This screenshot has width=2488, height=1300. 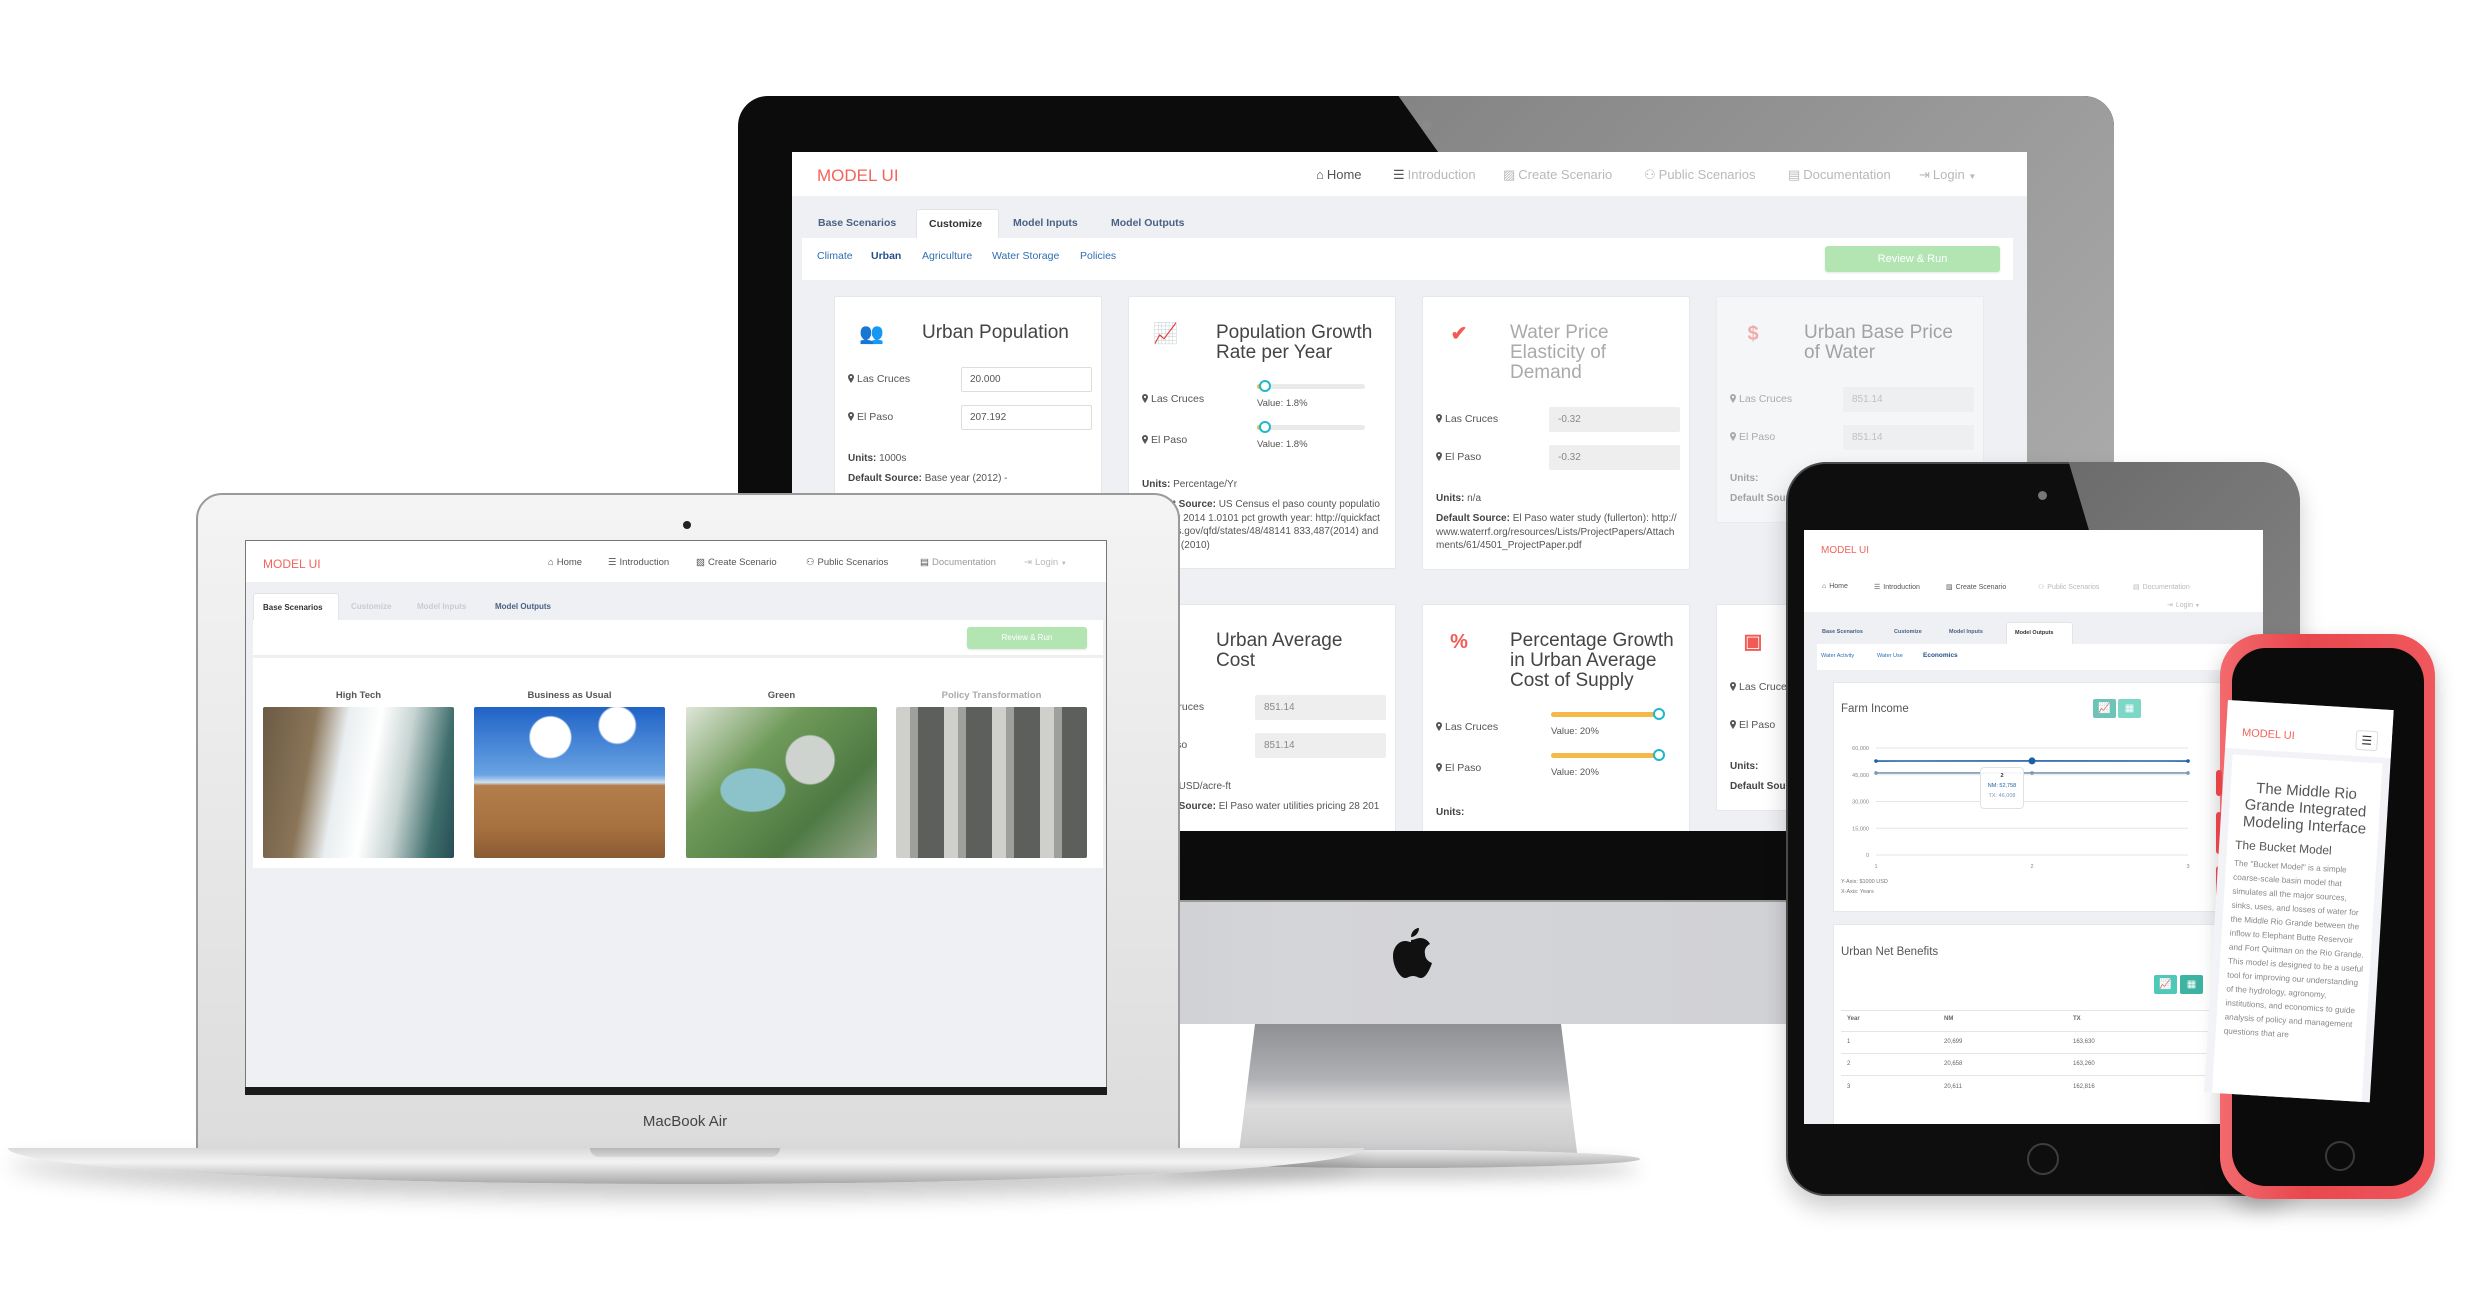 I want to click on table-divider, so click(x=2046, y=1053).